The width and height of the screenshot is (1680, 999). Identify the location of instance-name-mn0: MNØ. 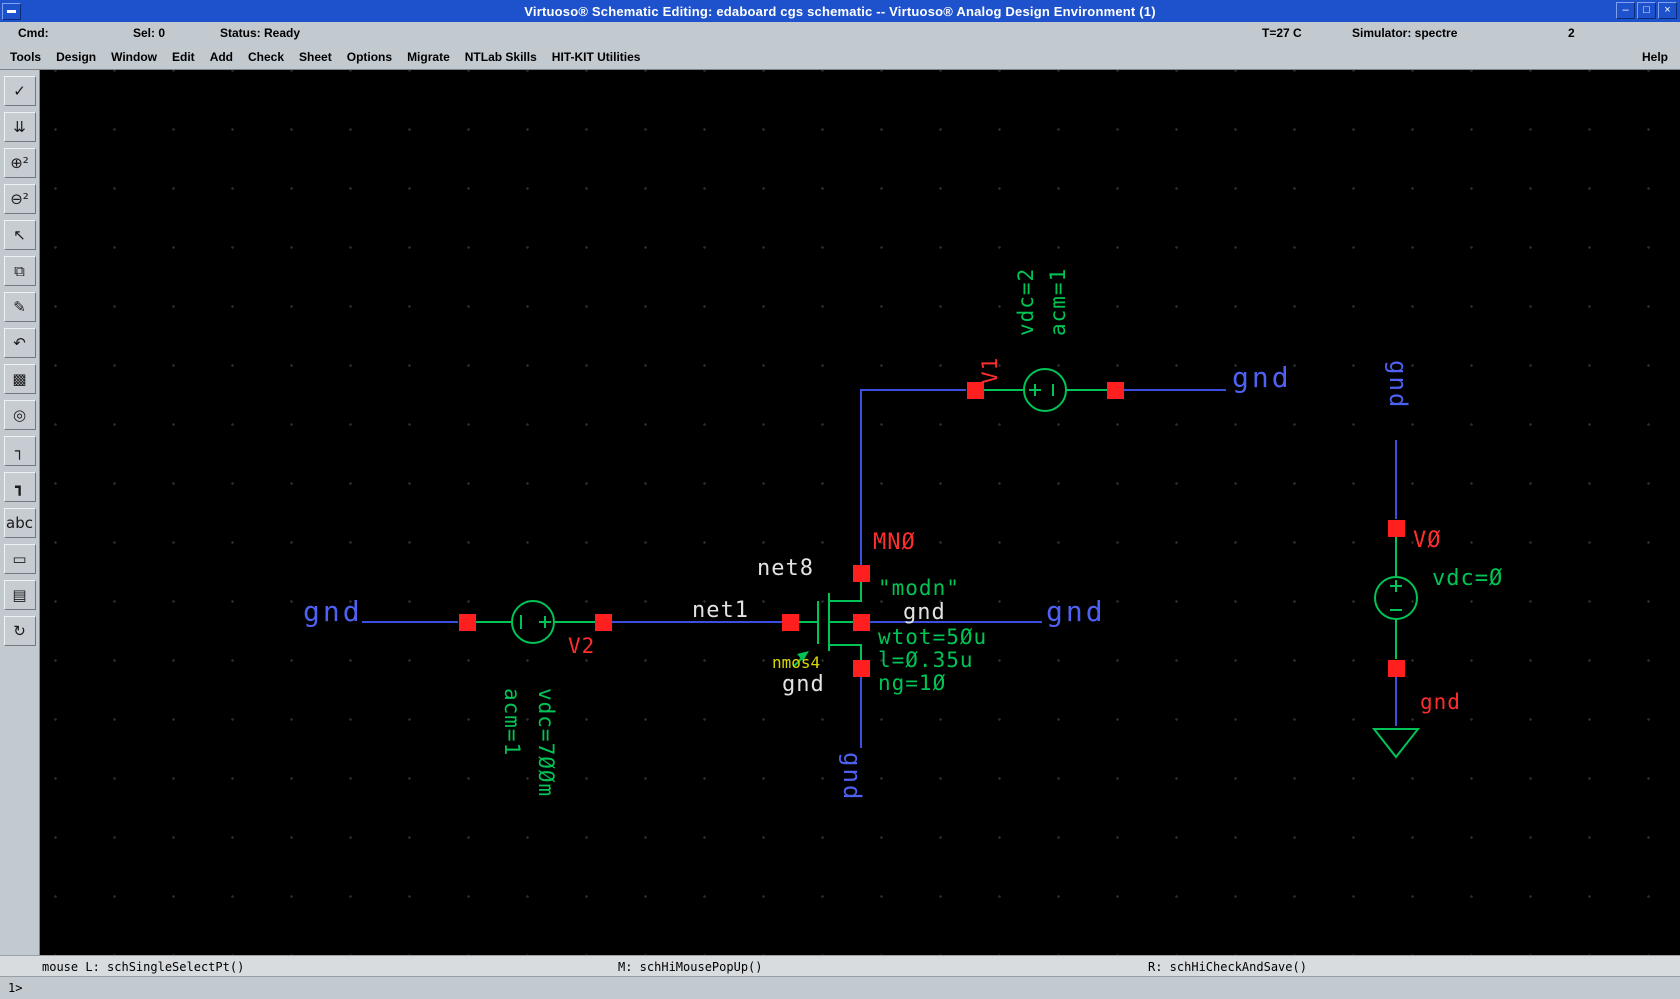
(894, 543).